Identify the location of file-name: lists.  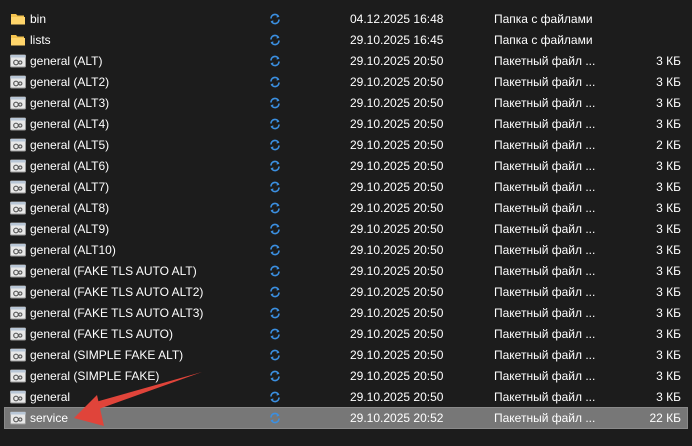
(40, 40).